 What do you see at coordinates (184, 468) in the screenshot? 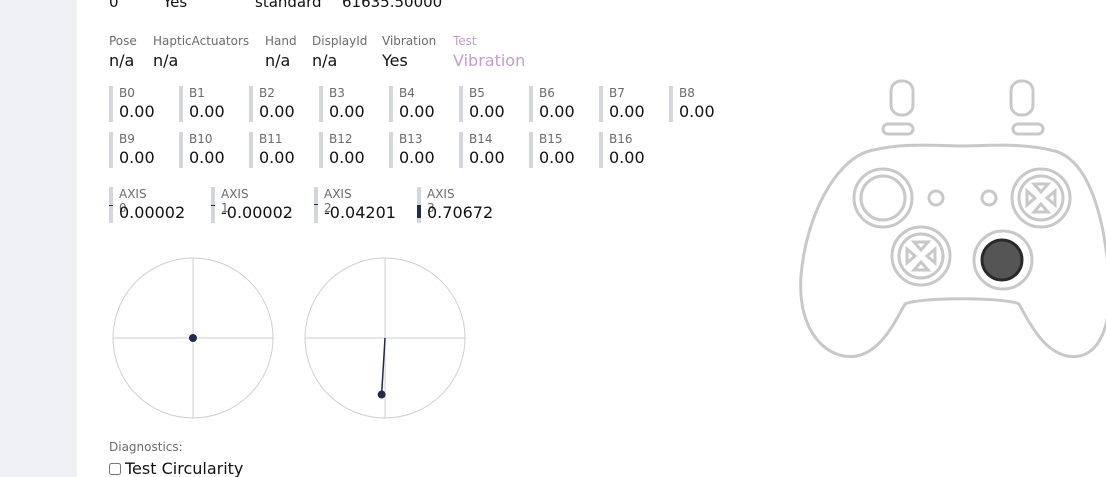
I see `test-circularity-label: Test Circularity` at bounding box center [184, 468].